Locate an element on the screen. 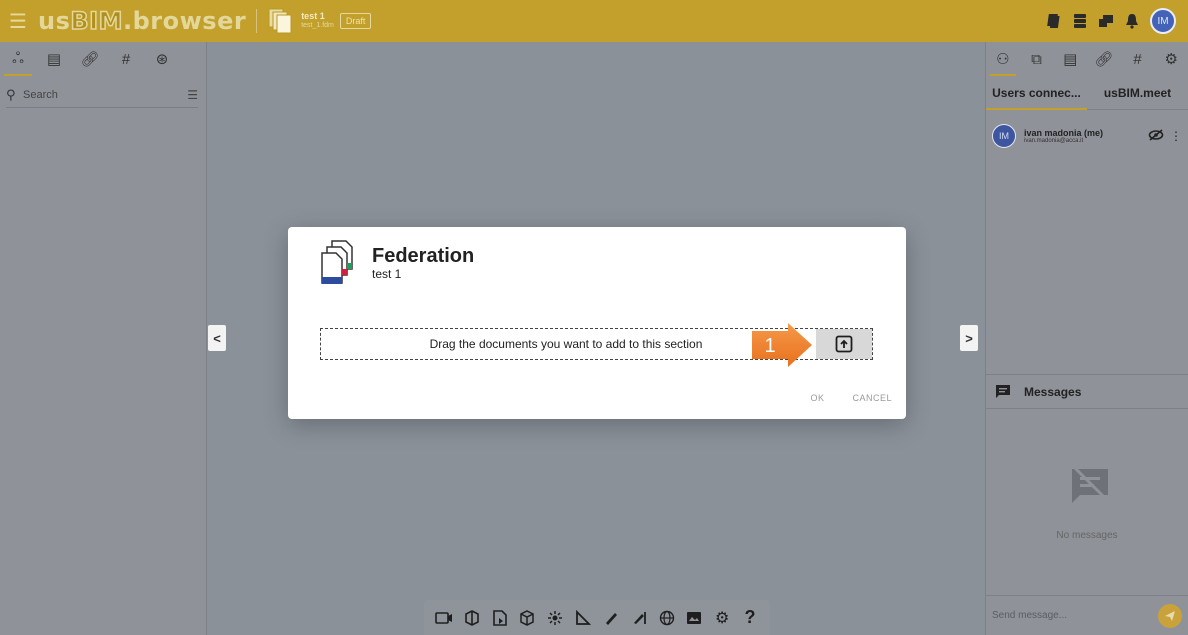  messages-title: Messages is located at coordinates (1053, 391).